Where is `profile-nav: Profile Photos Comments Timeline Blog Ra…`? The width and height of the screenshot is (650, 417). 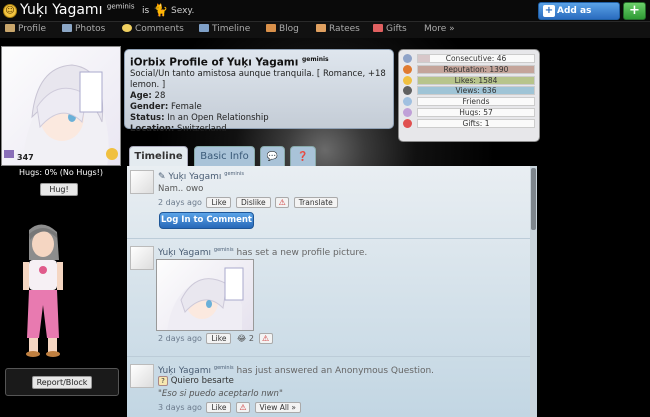 profile-nav: Profile Photos Comments Timeline Blog Ra… is located at coordinates (325, 30).